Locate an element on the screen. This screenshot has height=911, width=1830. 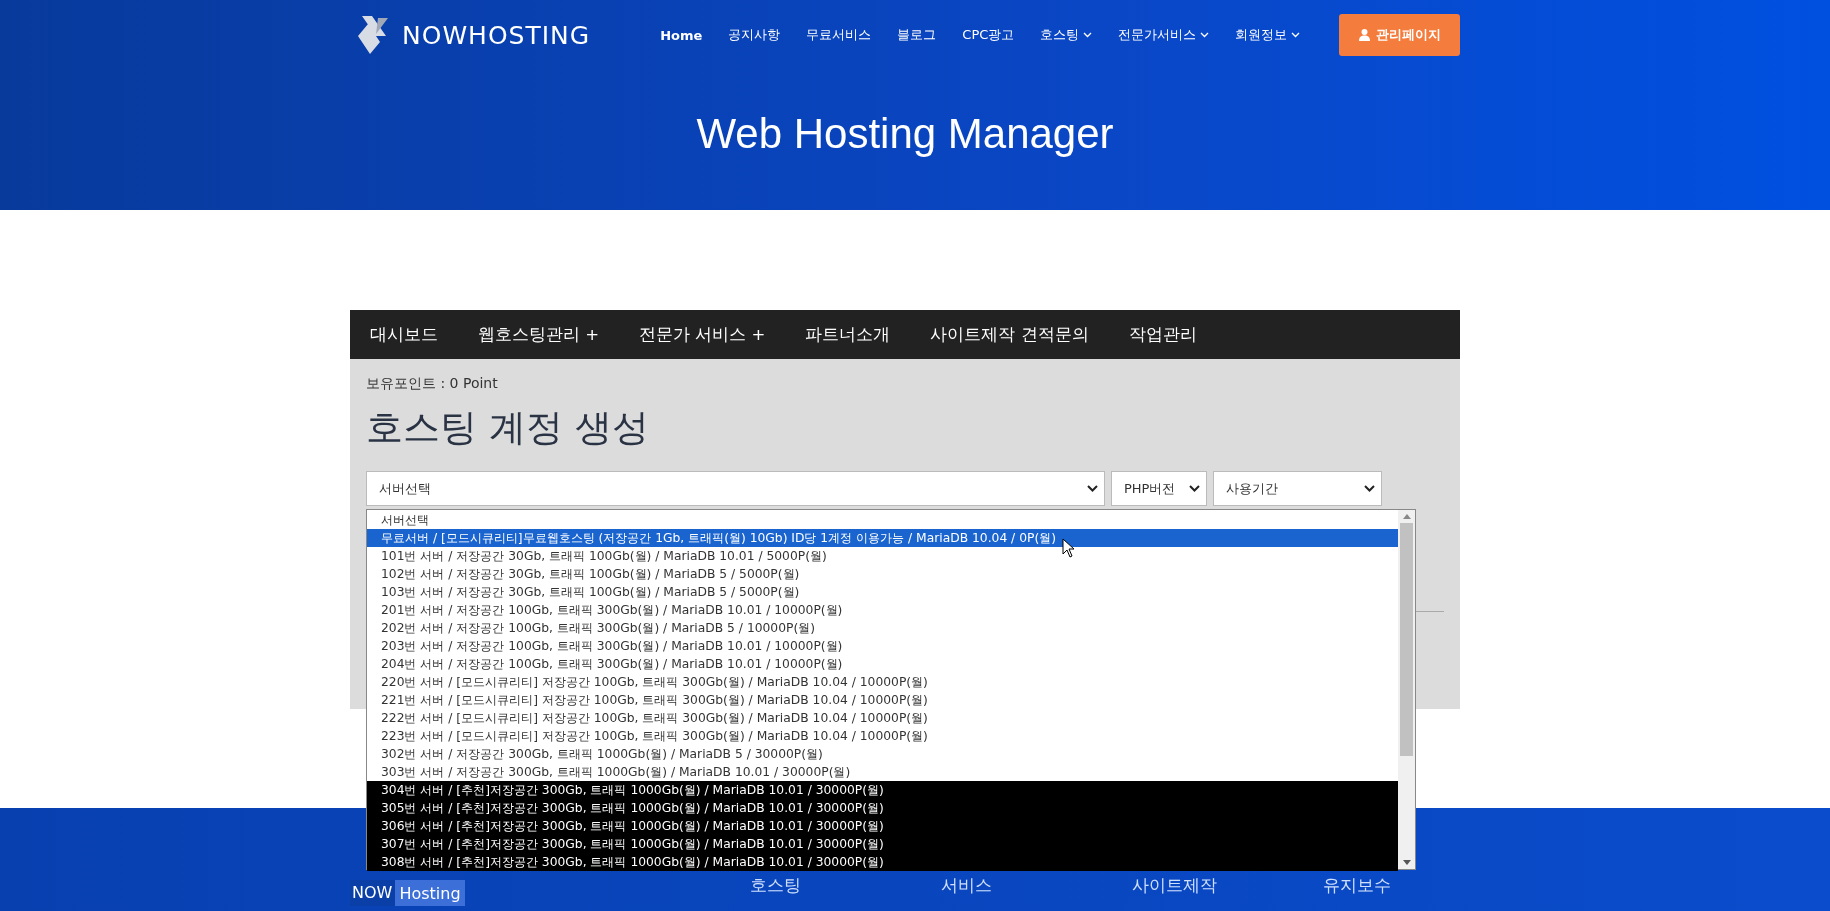
nav-link: 블로그 is located at coordinates (917, 35).